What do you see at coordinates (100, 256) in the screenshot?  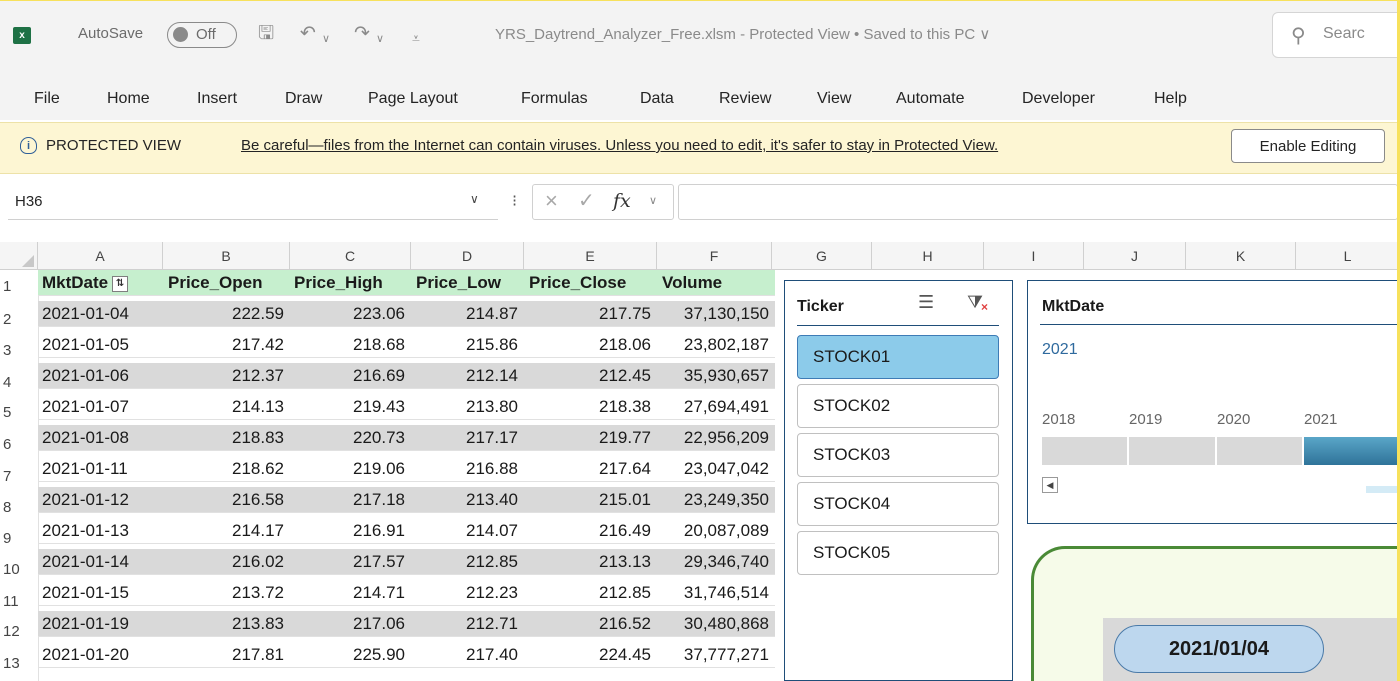 I see `column-header-a: A` at bounding box center [100, 256].